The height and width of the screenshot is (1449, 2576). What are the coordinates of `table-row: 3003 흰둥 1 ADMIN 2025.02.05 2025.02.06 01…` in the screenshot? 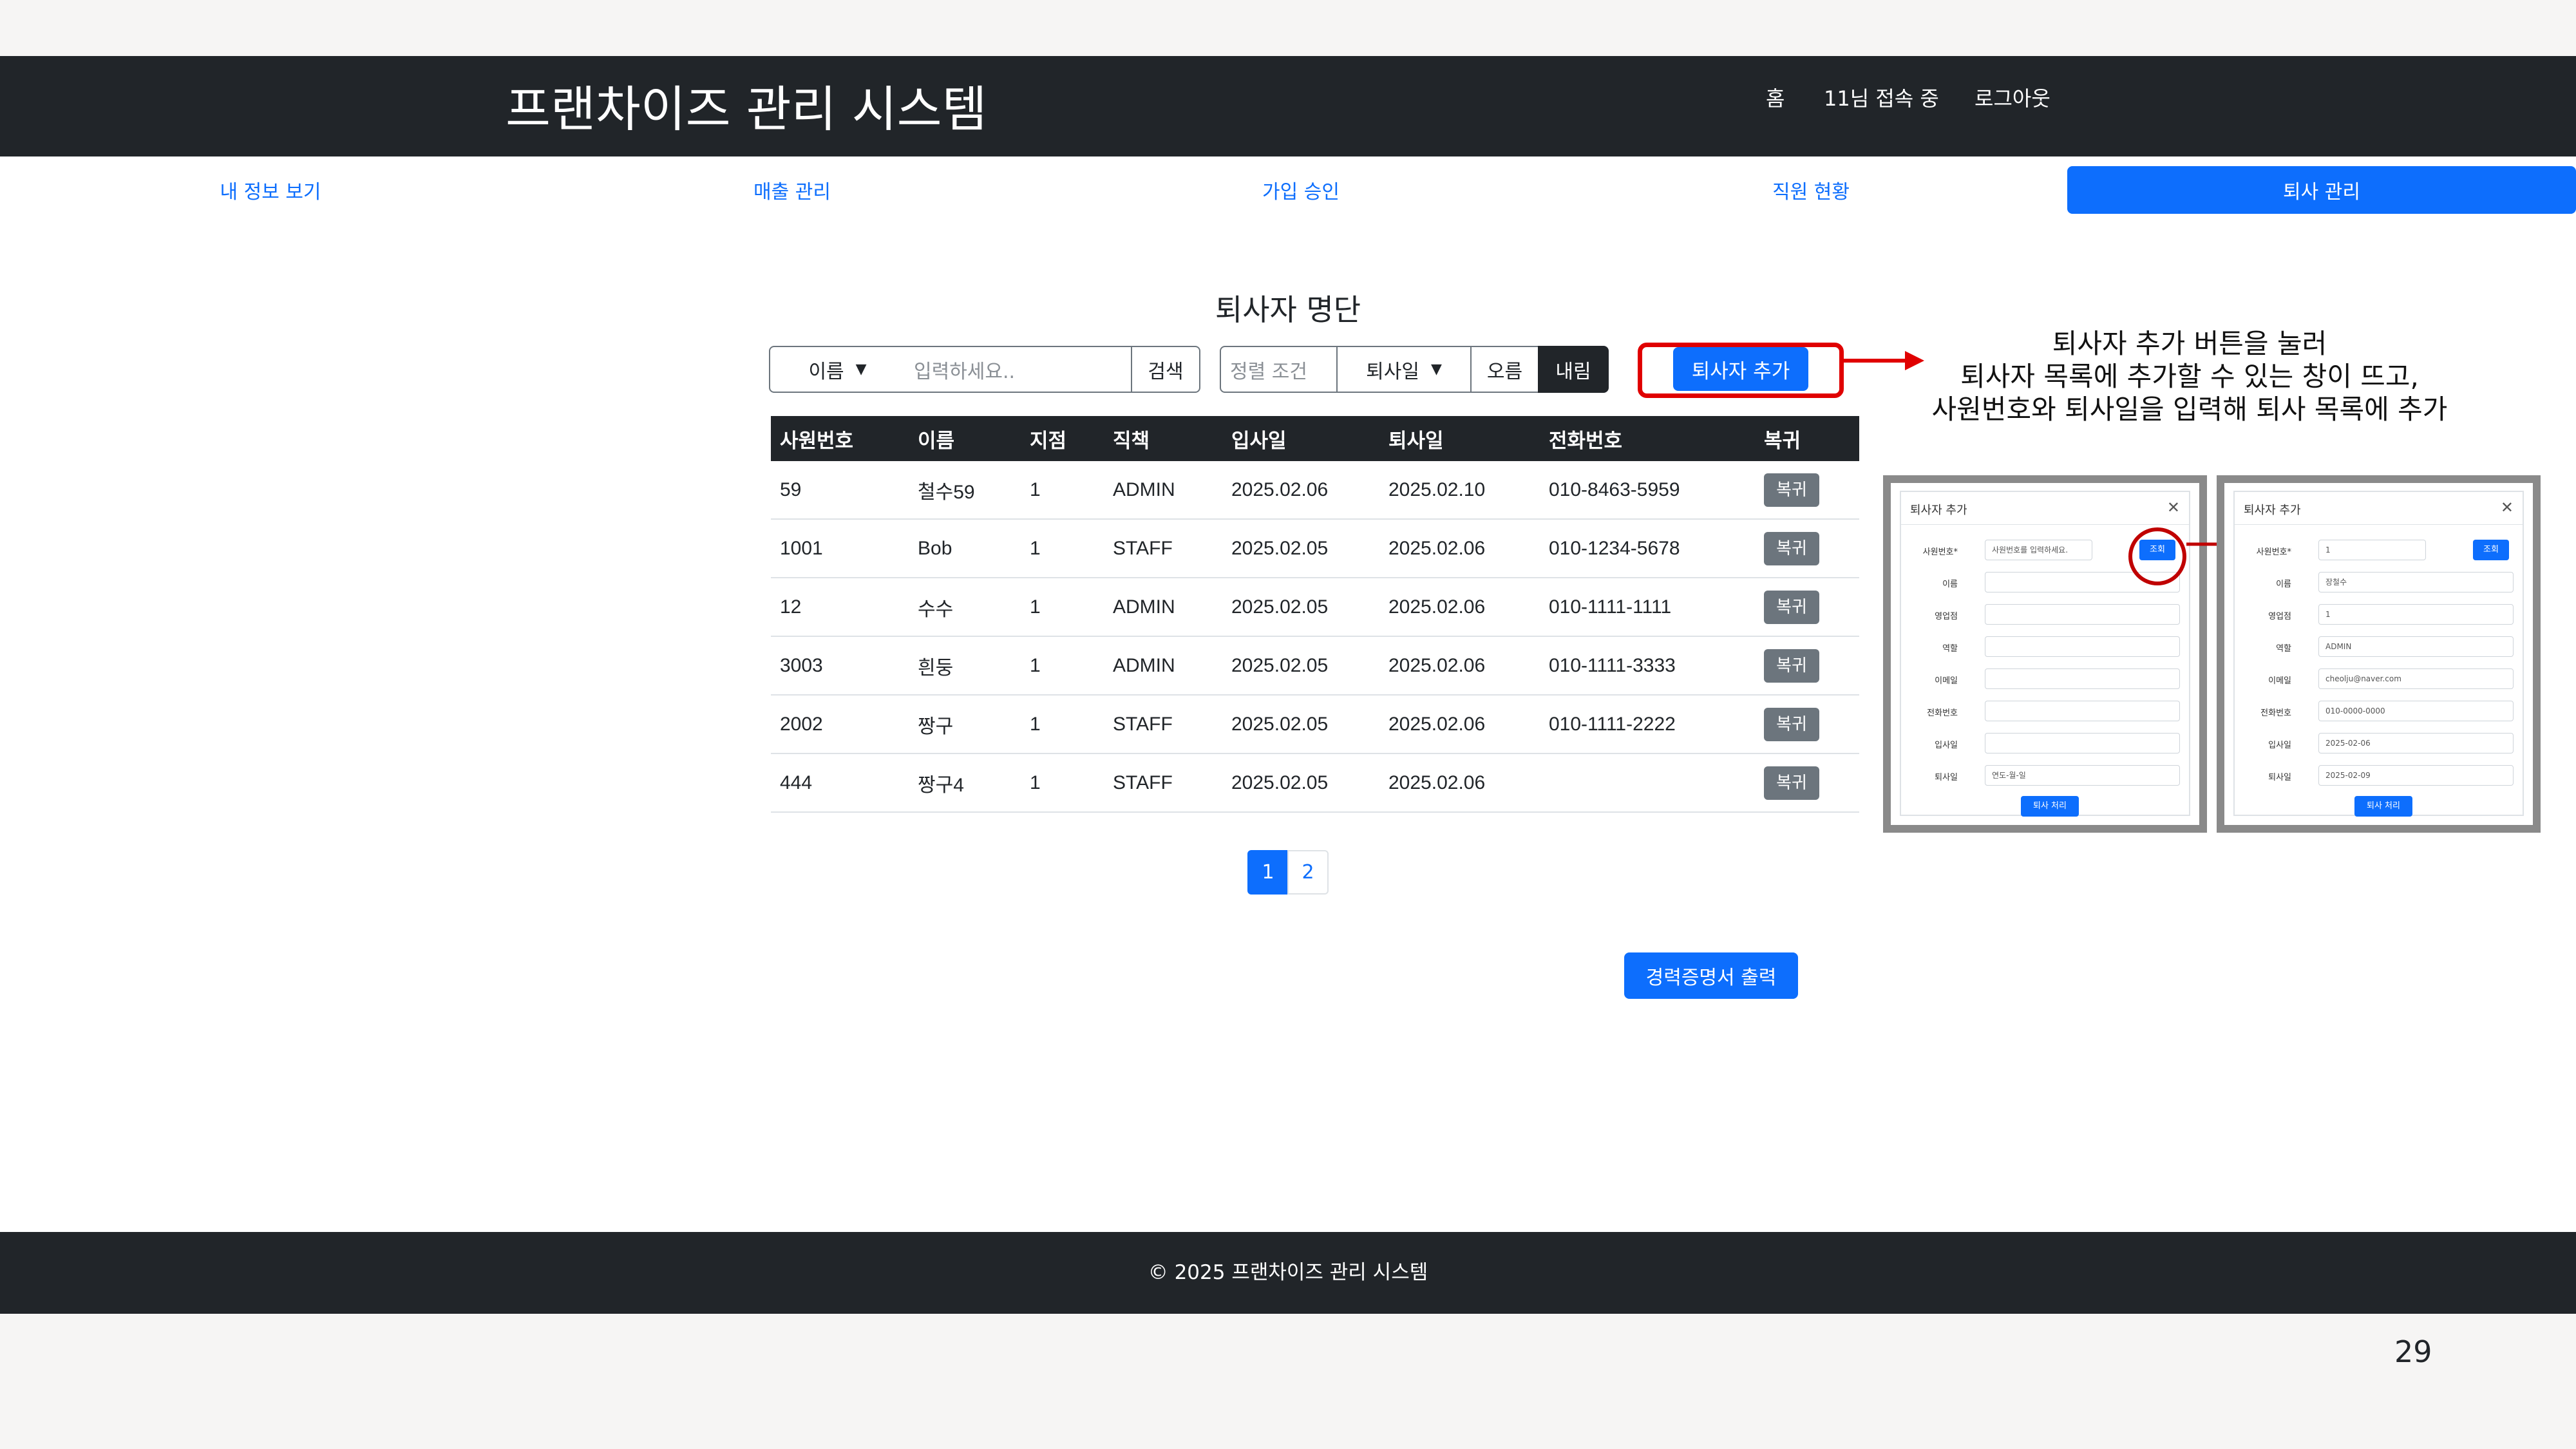 It's located at (1315, 666).